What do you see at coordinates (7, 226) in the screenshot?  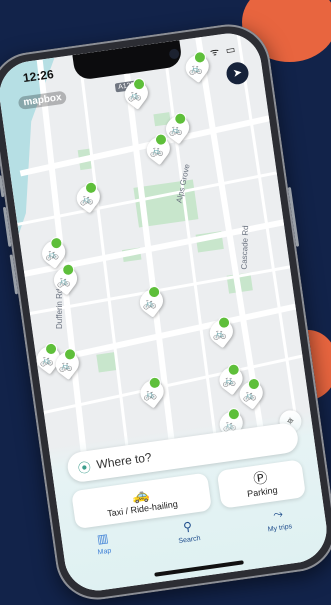 I see `volume-up-button` at bounding box center [7, 226].